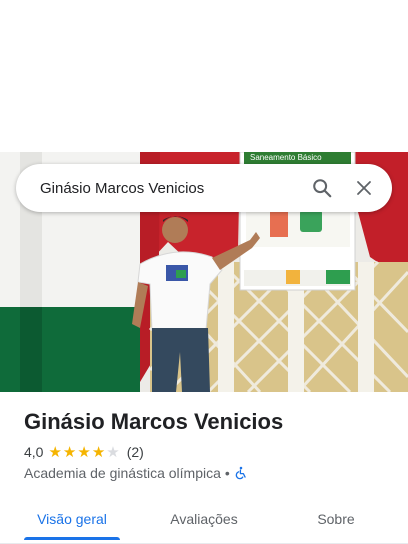  I want to click on review-count: (2), so click(135, 452).